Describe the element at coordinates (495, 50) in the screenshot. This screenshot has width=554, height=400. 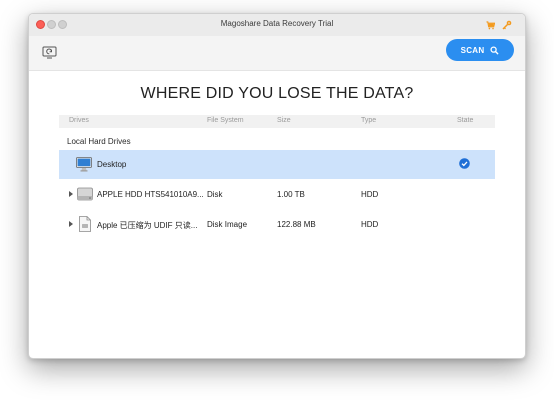
I see `search-icon` at that location.